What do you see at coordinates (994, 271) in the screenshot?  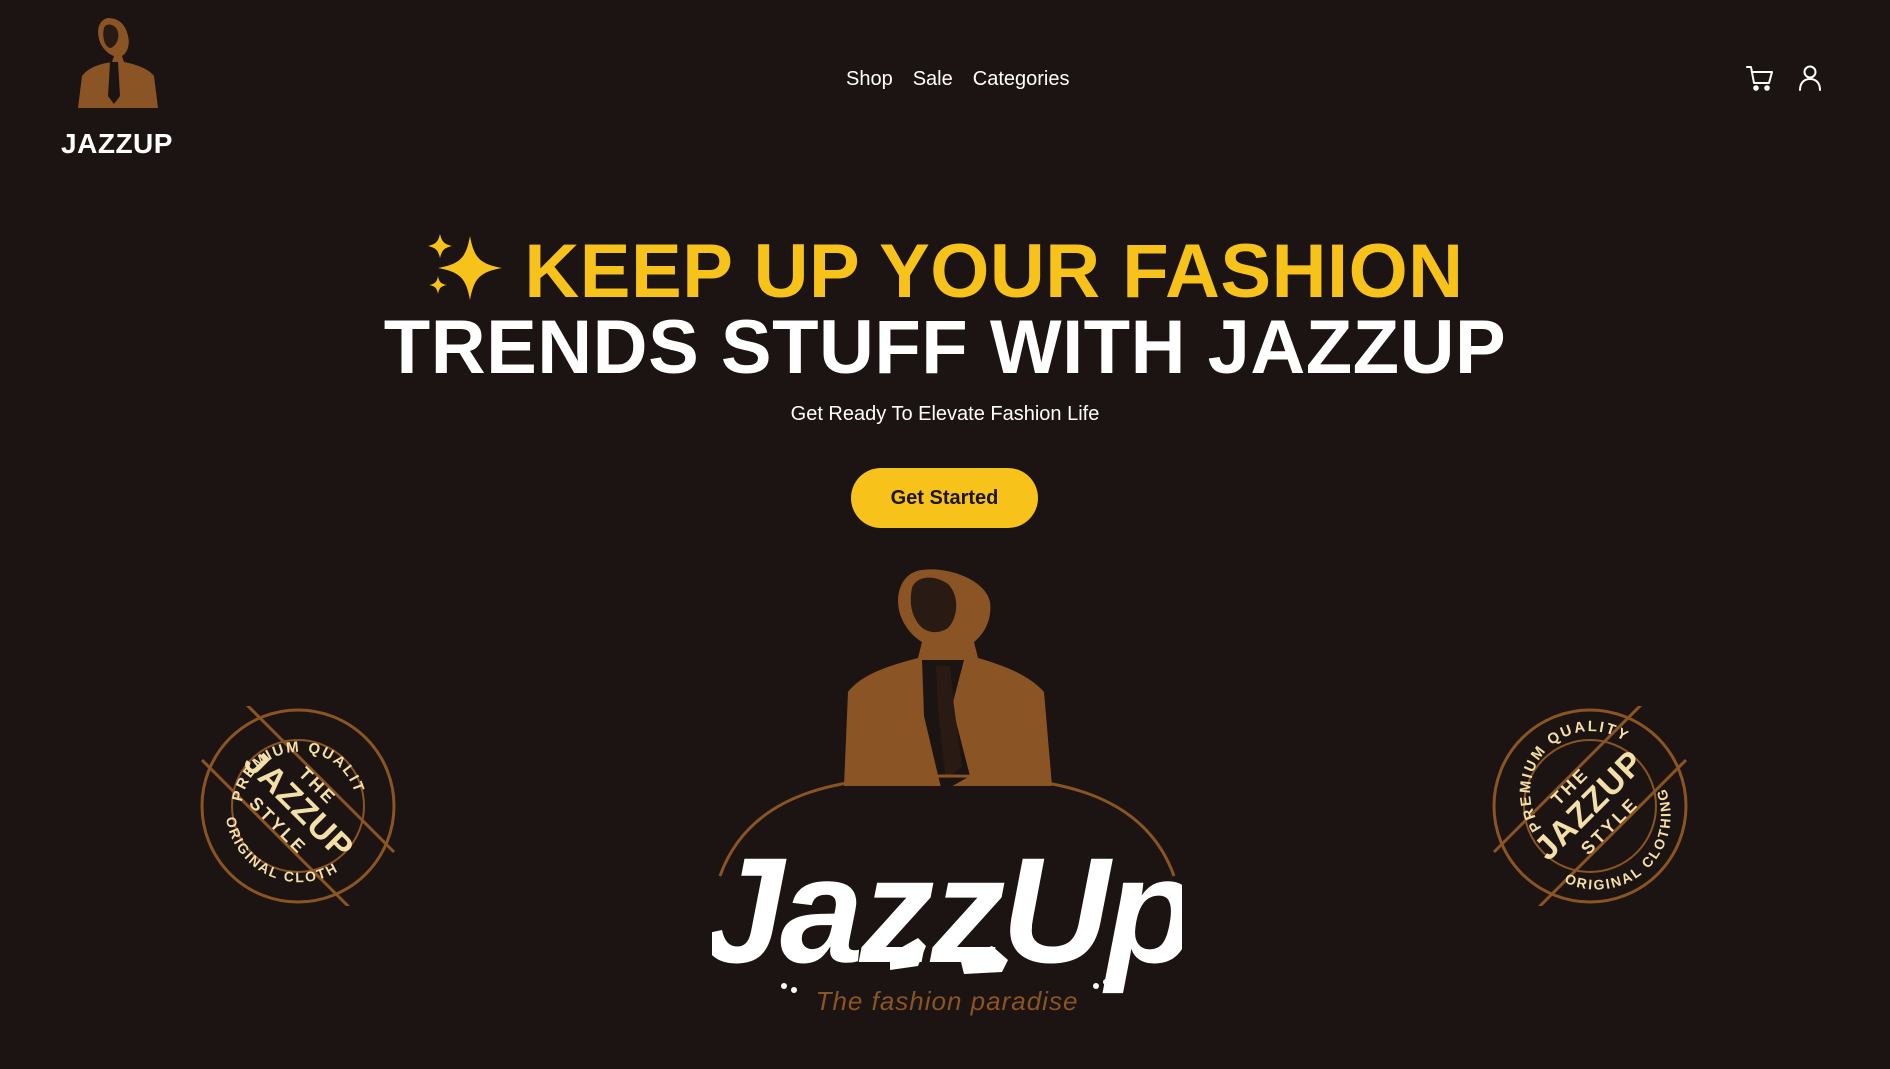 I see `hero-title-line1-text: KEEP UP YOUR FASHION` at bounding box center [994, 271].